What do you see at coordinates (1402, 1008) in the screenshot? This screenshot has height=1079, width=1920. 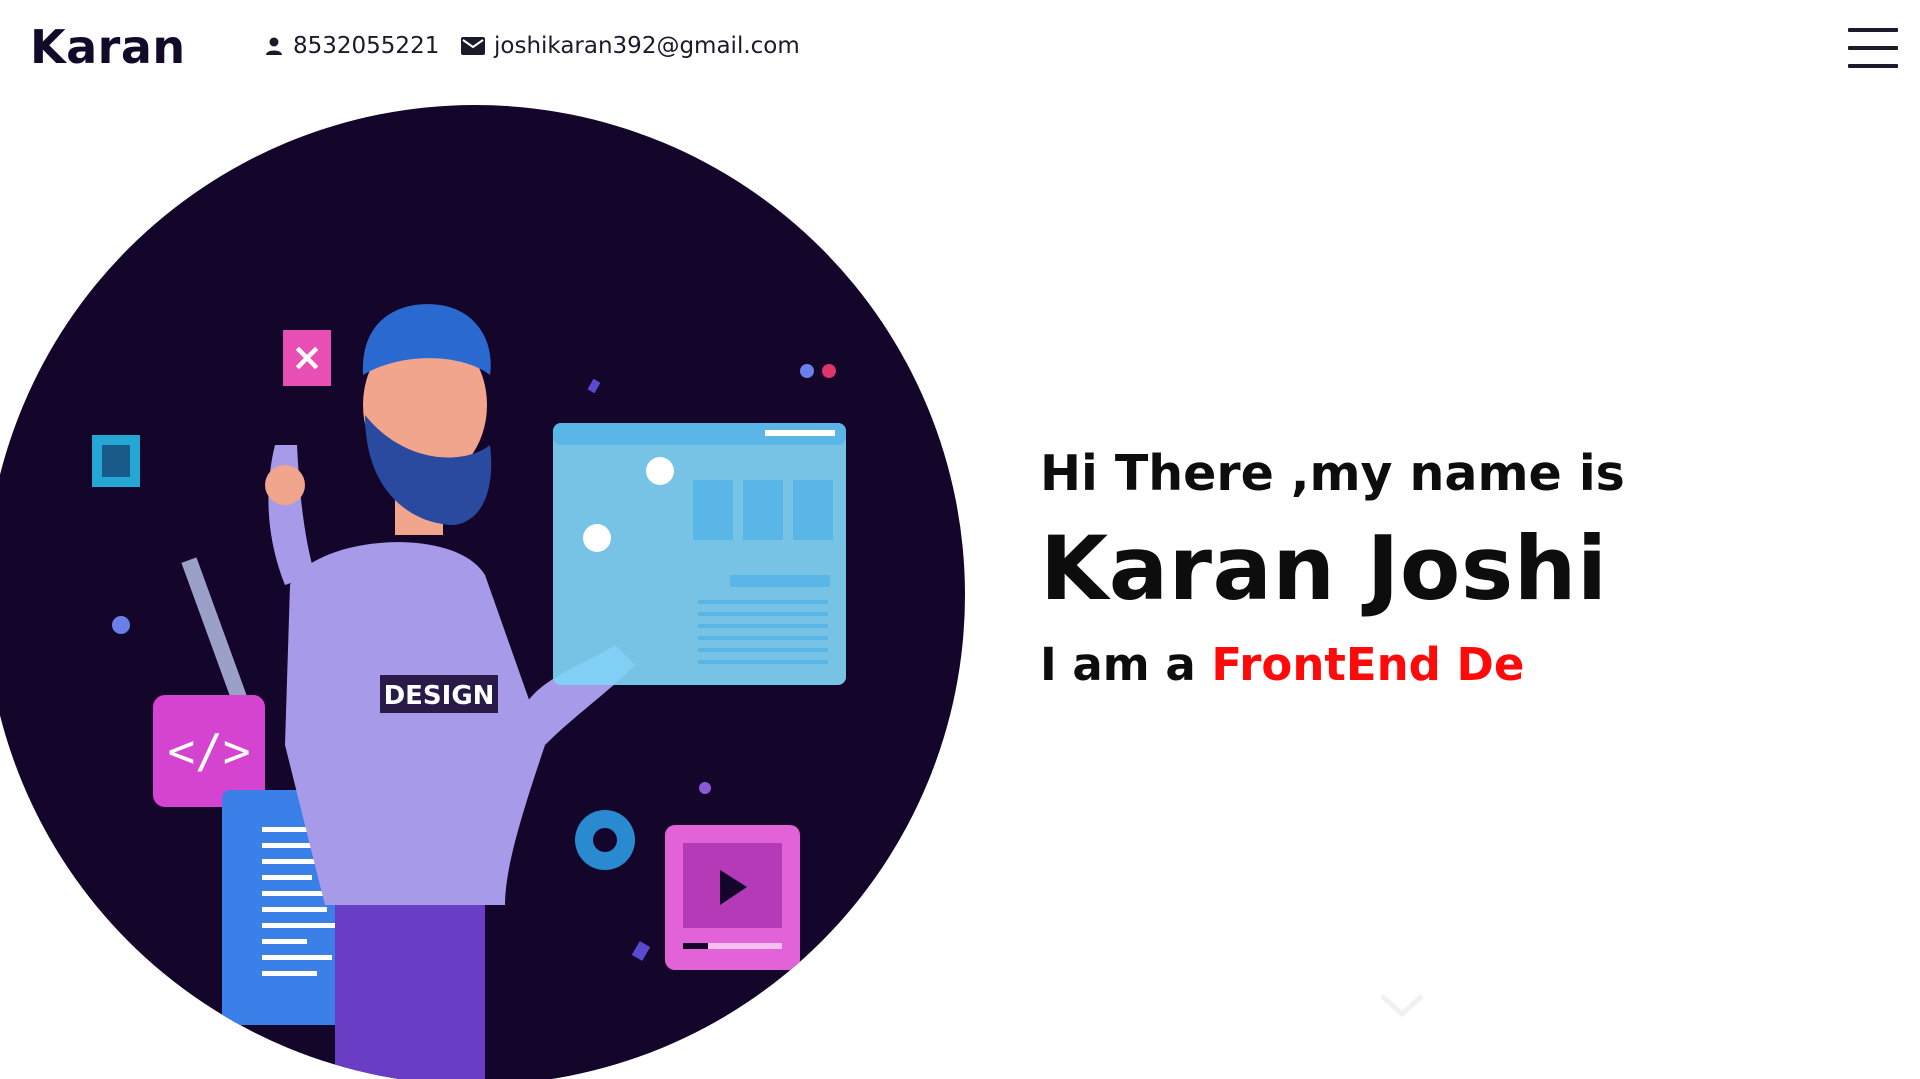 I see `chevron-down-icon` at bounding box center [1402, 1008].